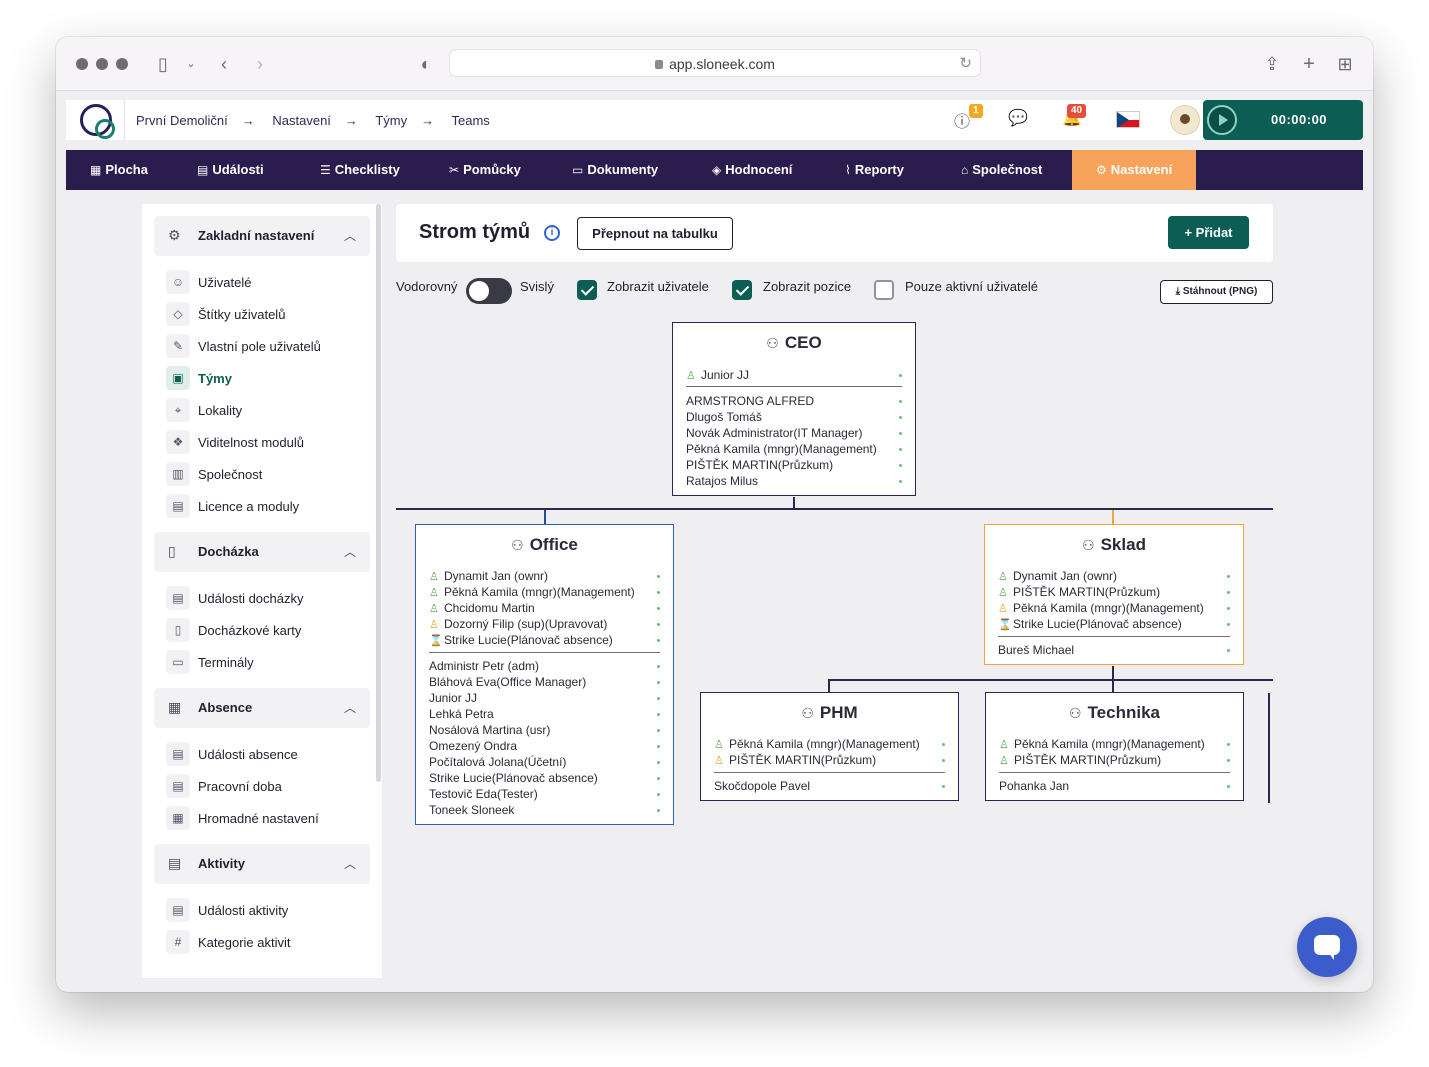  I want to click on play-icon, so click(1222, 120).